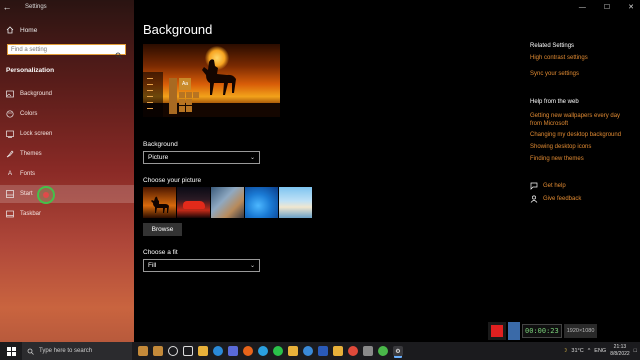  I want to click on desktop-preview: Aa, so click(211, 80).